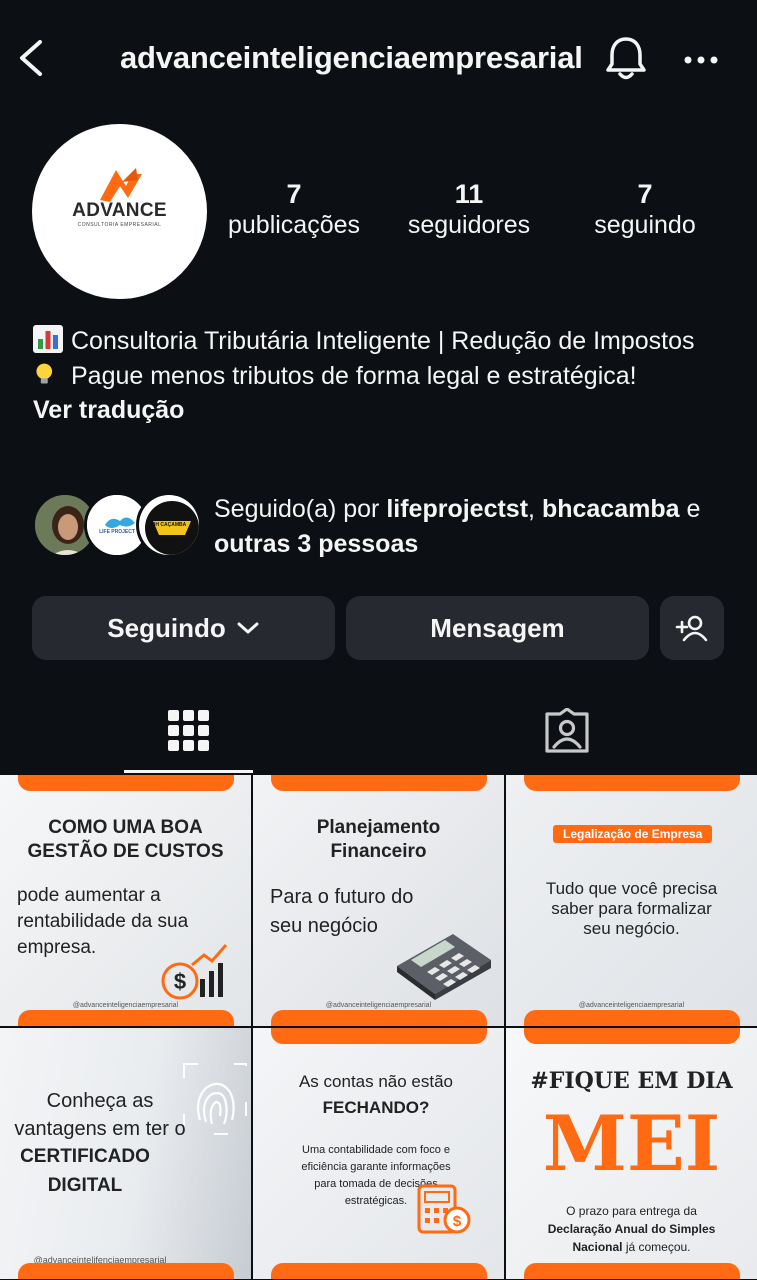  Describe the element at coordinates (300, 509) in the screenshot. I see `followed-prefix: Seguido(a) por` at that location.